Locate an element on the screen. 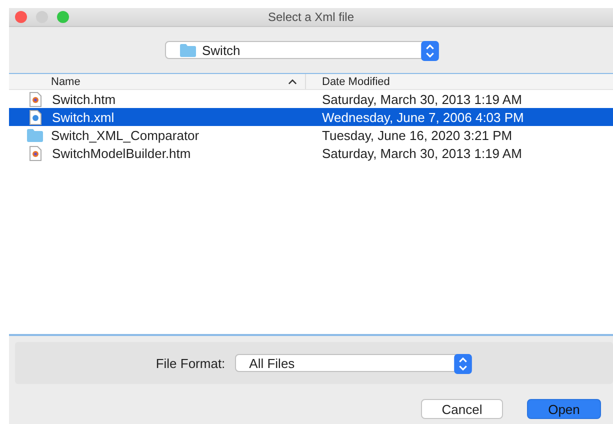 This screenshot has width=613, height=424. date-modified: Tuesday, June 16, 2020 3:21 PM is located at coordinates (417, 135).